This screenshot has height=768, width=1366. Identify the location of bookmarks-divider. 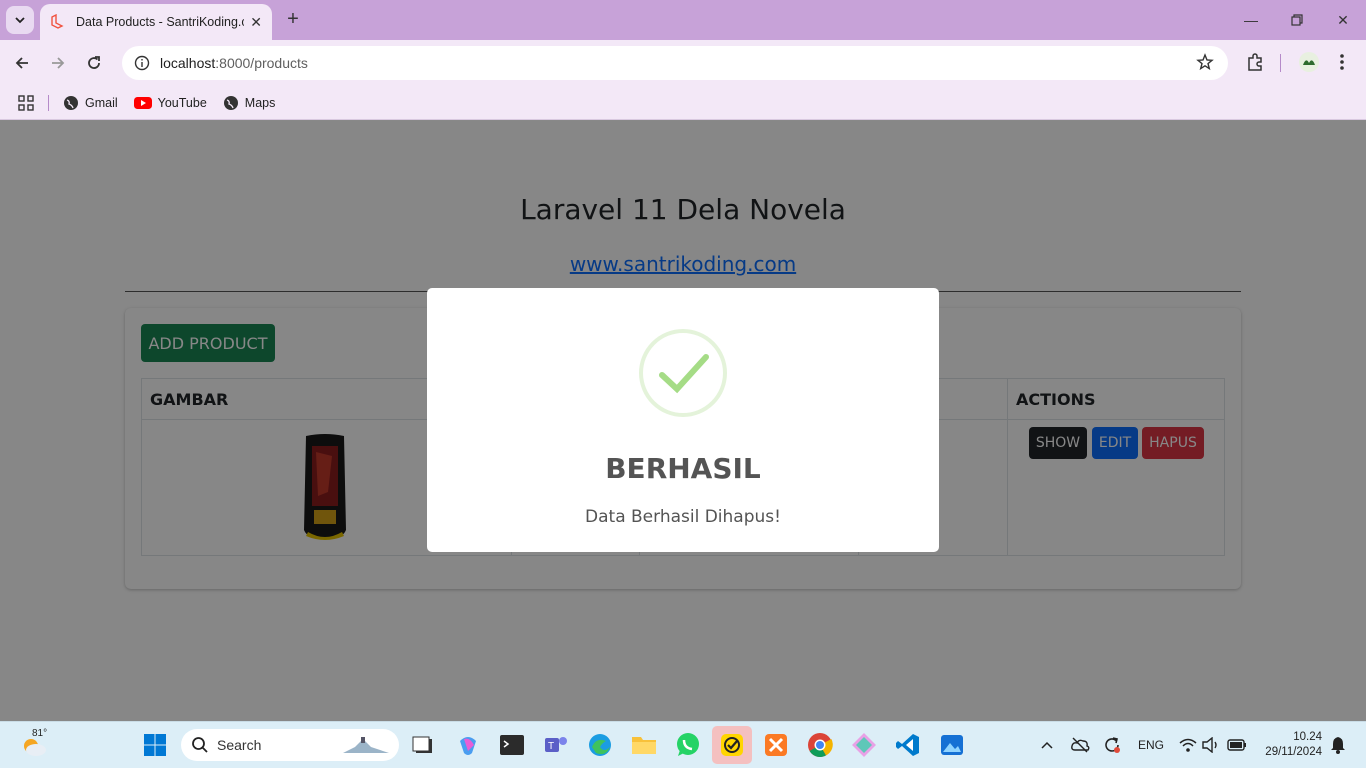
(48, 102).